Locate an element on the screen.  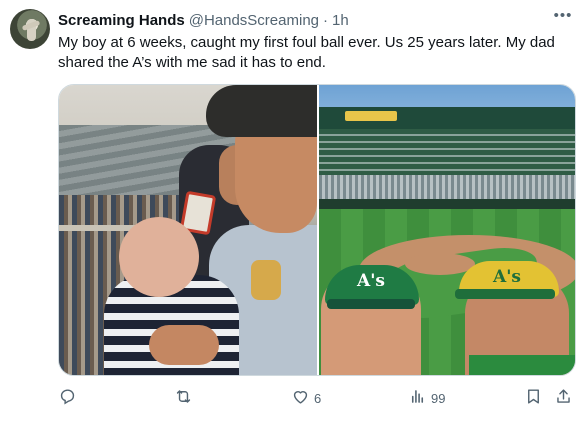
bookmark-button is located at coordinates (533, 398).